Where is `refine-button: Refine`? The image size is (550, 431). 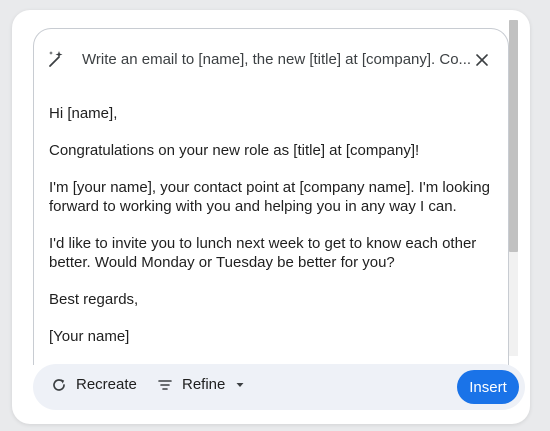
refine-button: Refine is located at coordinates (201, 384).